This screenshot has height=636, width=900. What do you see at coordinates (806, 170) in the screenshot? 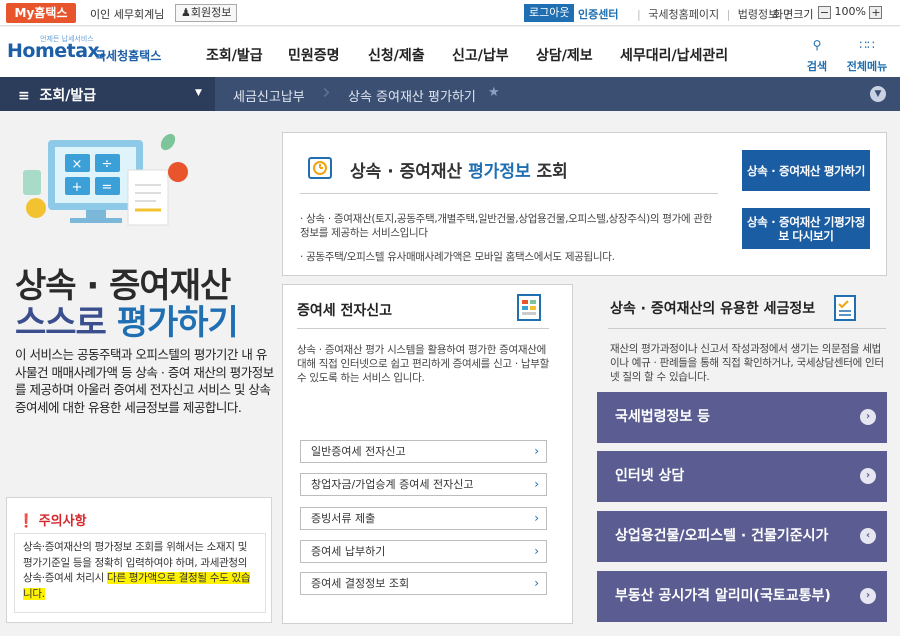
I see `evaluate-asset-button: 상속 · 증여재산 평가하기` at bounding box center [806, 170].